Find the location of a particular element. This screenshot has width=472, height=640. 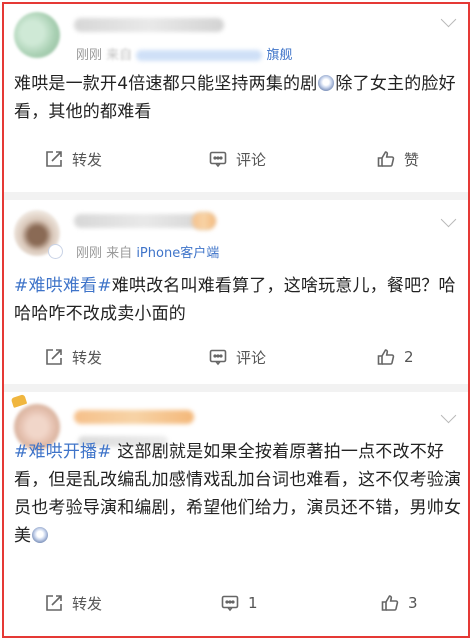

like-count: 2 is located at coordinates (409, 357).